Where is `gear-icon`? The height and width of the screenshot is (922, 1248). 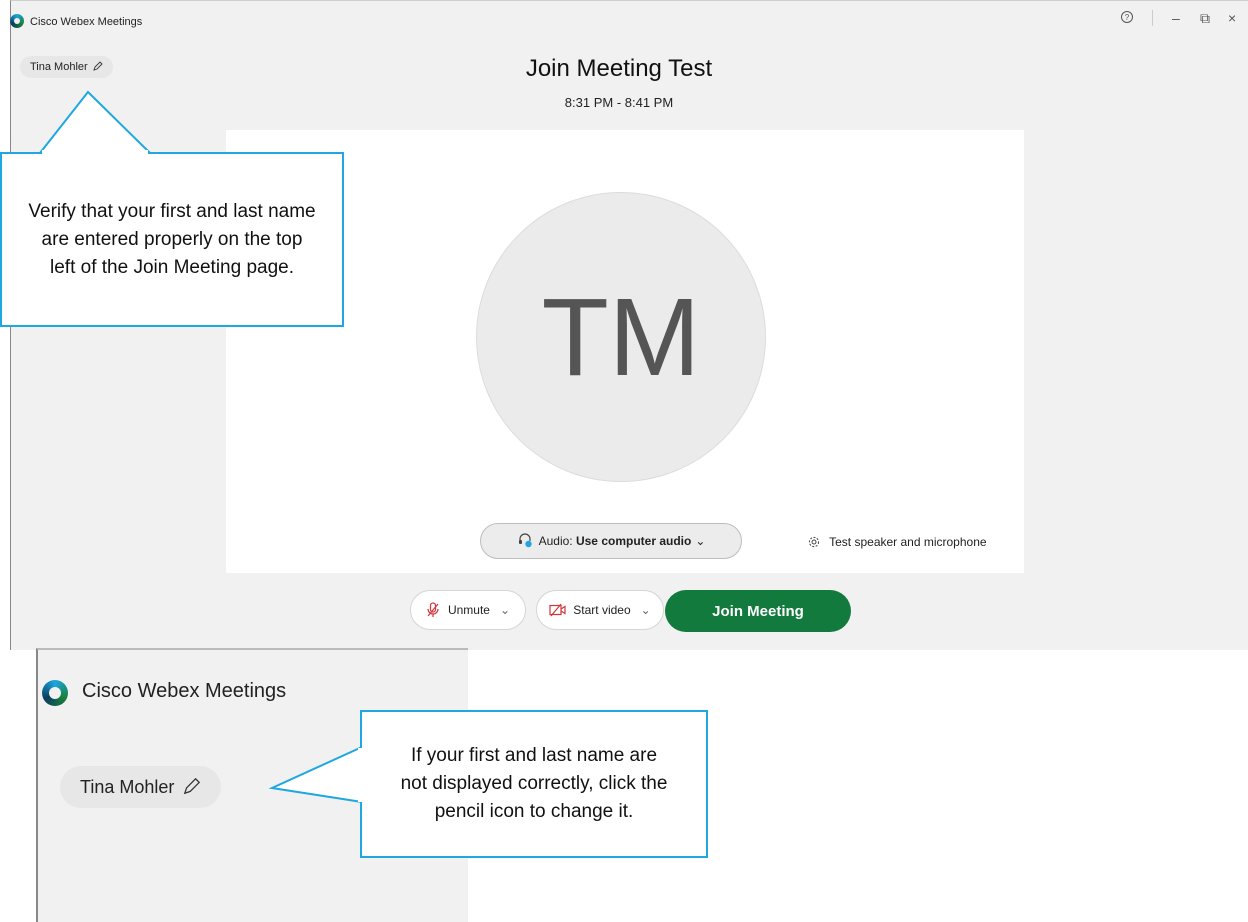
gear-icon is located at coordinates (818, 542).